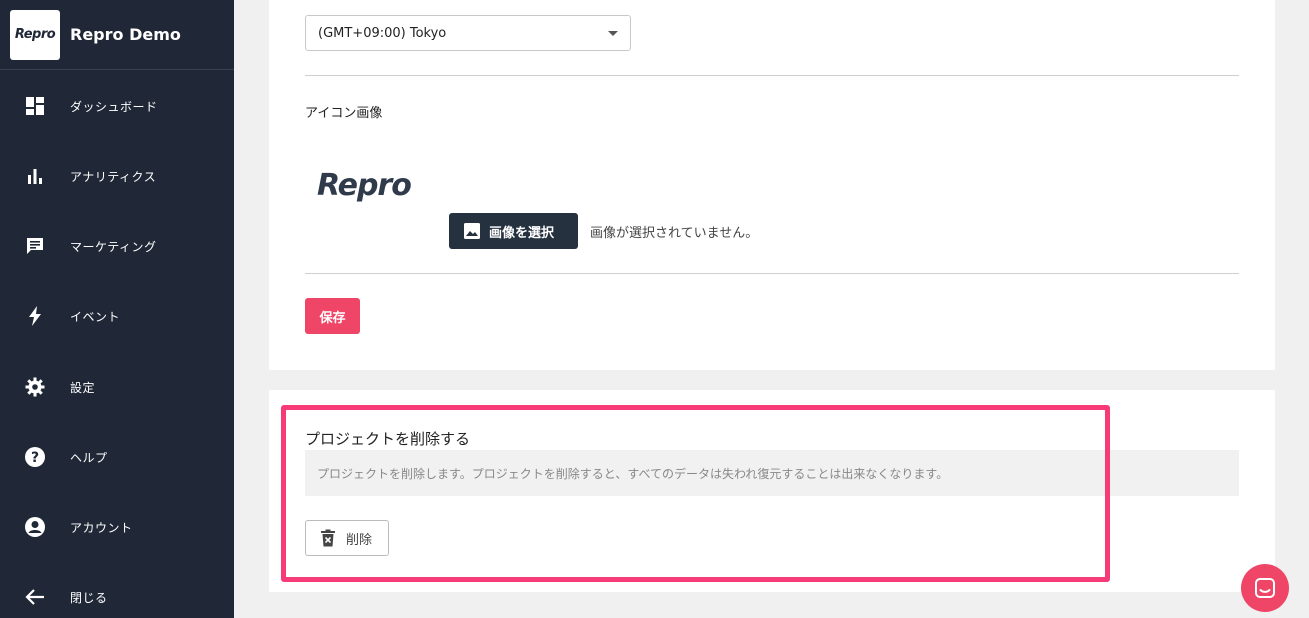  What do you see at coordinates (35, 106) in the screenshot?
I see `dashboard-icon` at bounding box center [35, 106].